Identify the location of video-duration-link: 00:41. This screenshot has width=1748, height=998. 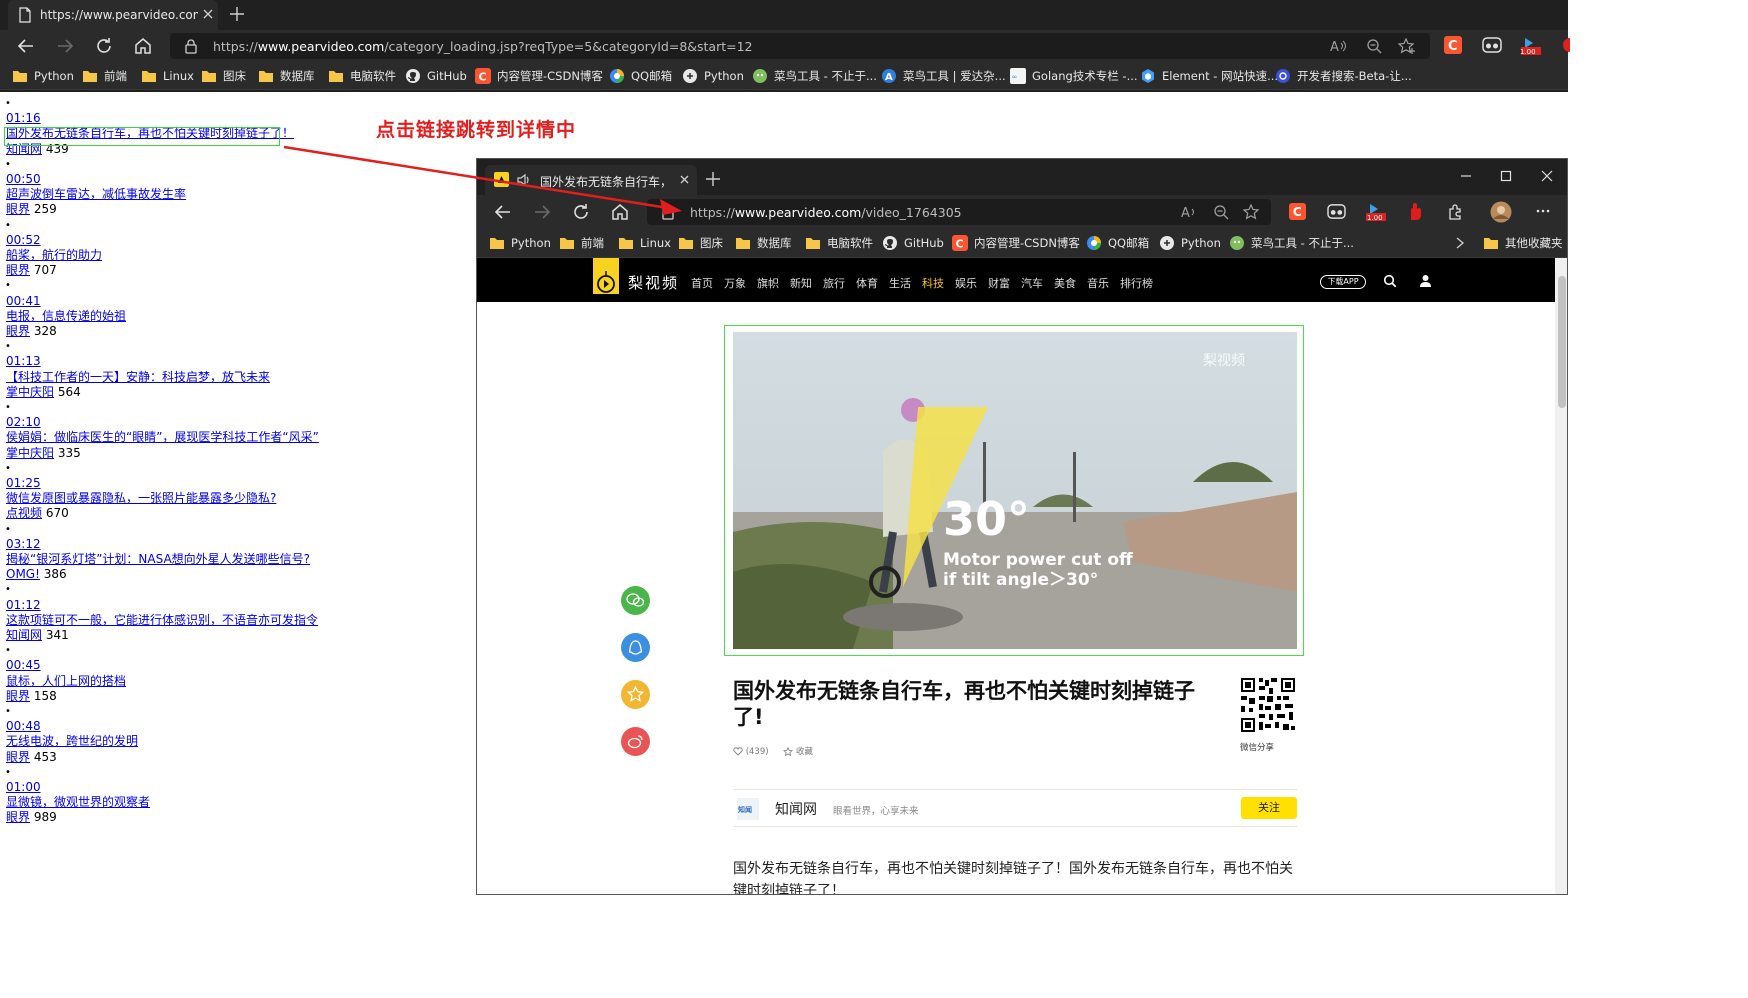
(241, 293).